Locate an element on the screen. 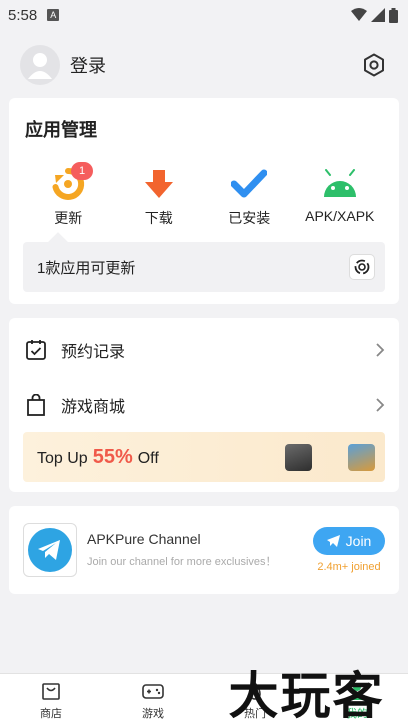 This screenshot has width=408, height=727. apk-xapk-label: APK/XAPK is located at coordinates (340, 216).